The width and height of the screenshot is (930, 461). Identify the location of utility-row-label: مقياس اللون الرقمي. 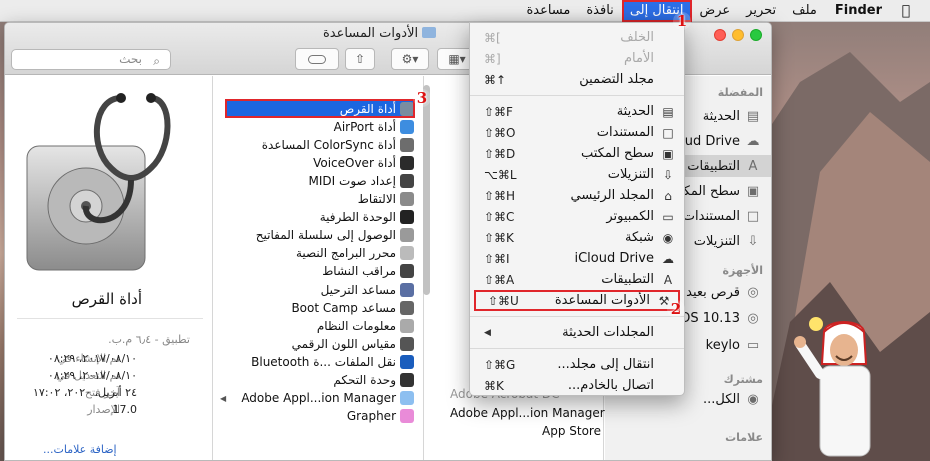
(343, 343).